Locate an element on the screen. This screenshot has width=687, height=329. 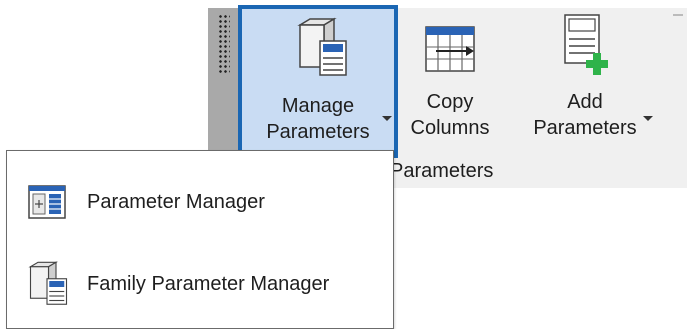
parameter-manager-label: Parameter Manager is located at coordinates (176, 201).